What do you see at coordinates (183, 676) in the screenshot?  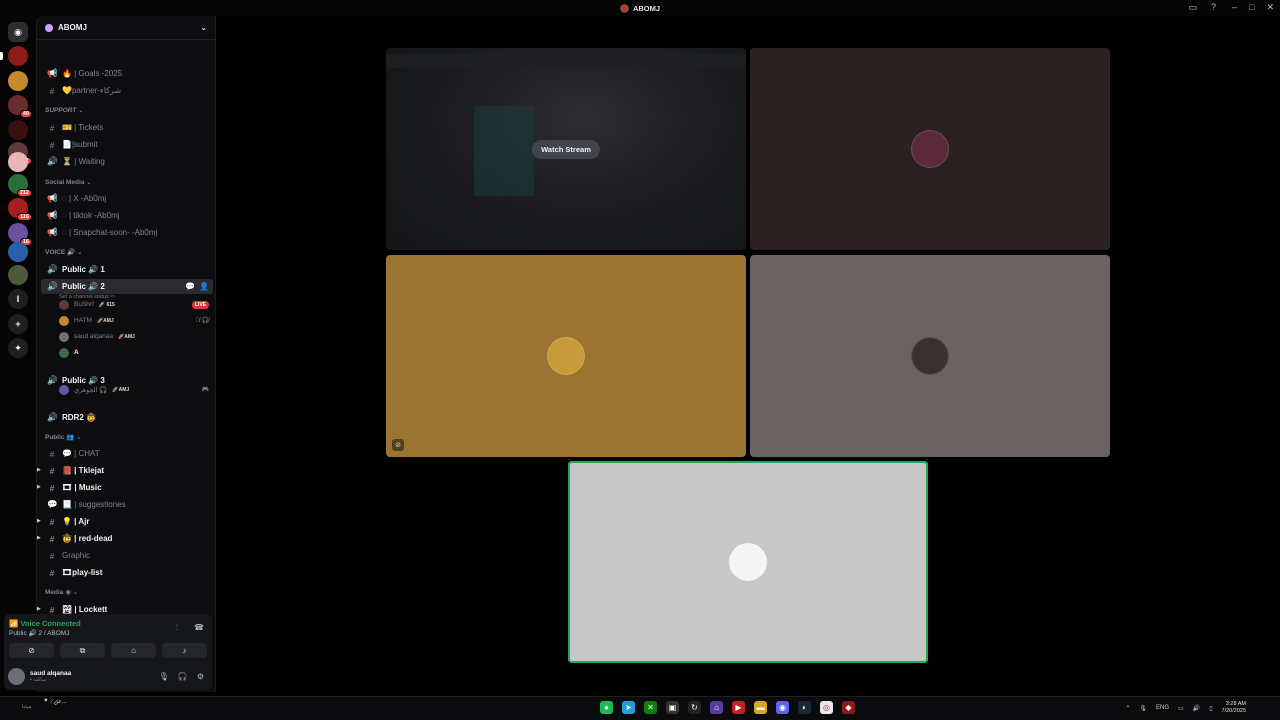 I see `headphones-icon: 🎧` at bounding box center [183, 676].